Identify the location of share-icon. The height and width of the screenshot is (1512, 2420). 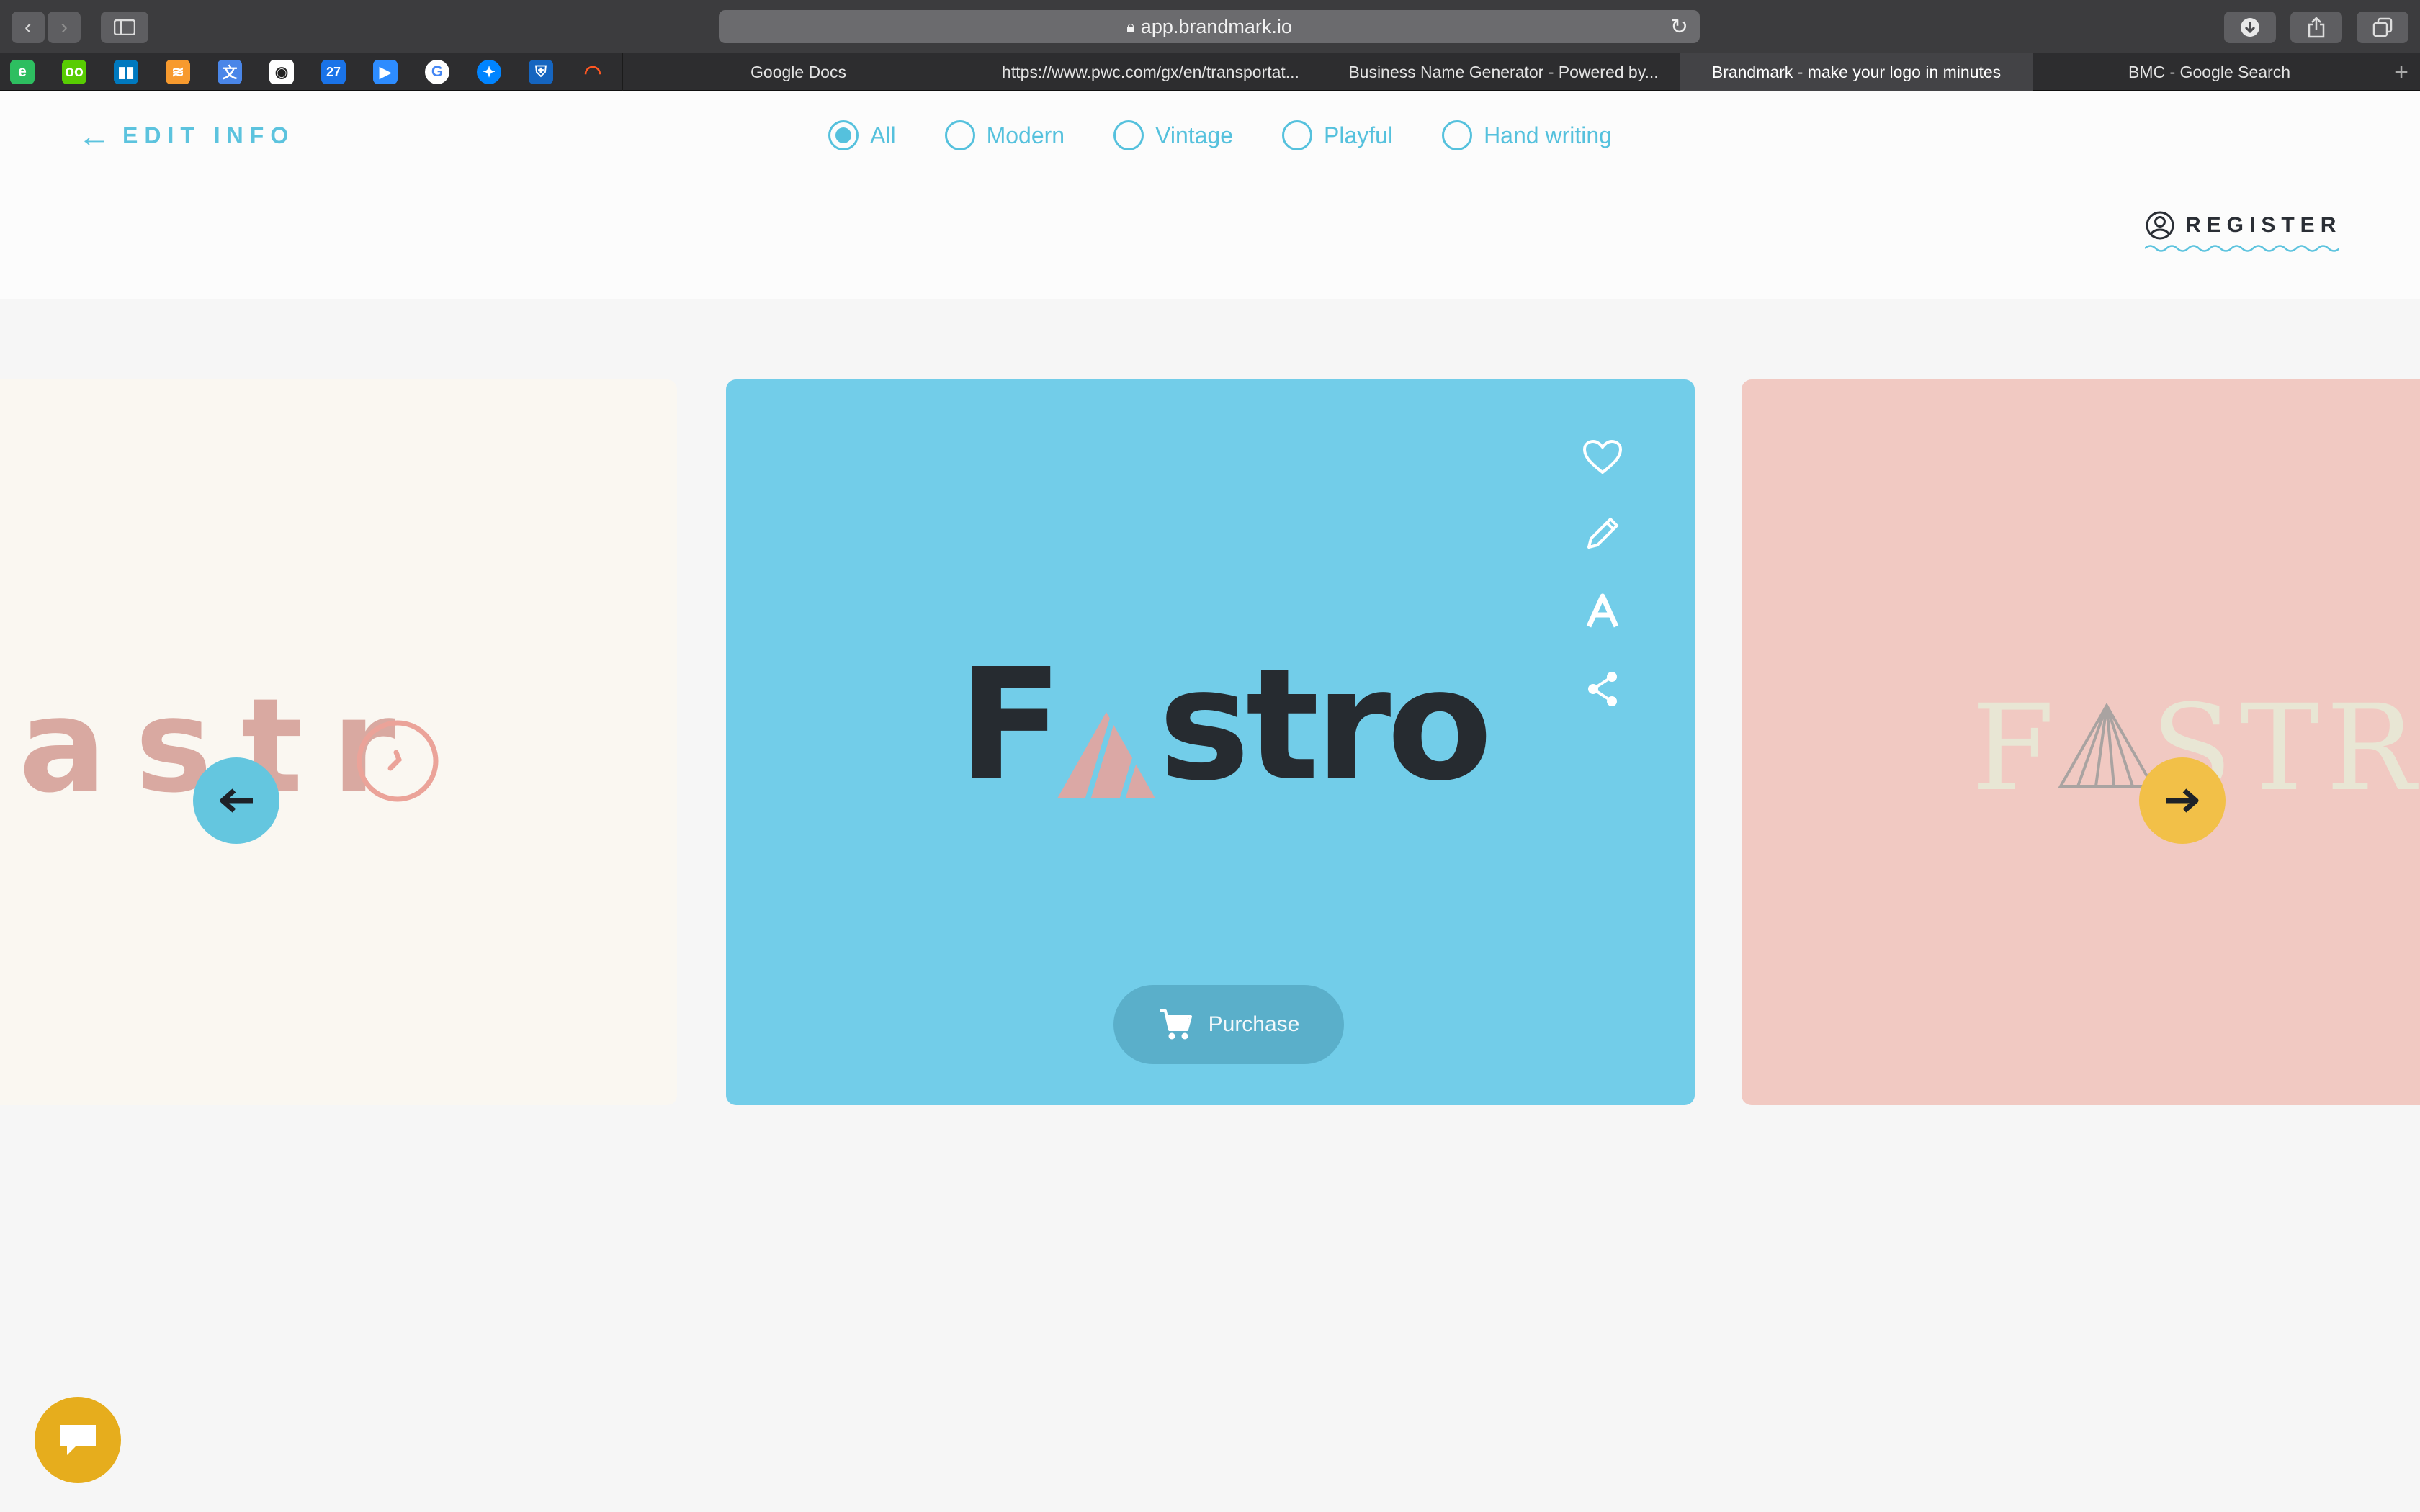
(1602, 689).